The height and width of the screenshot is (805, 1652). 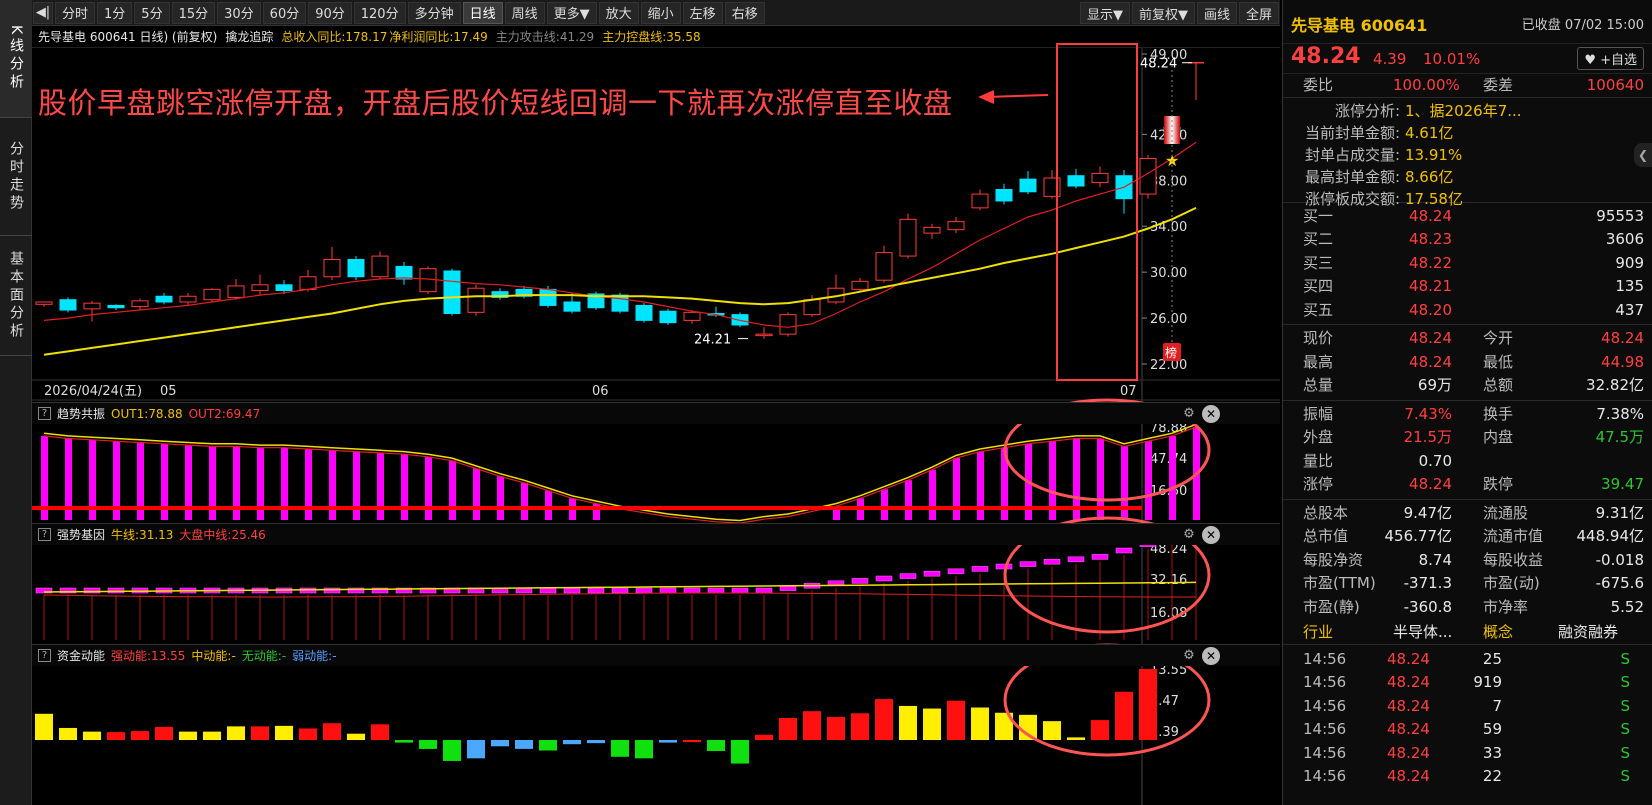 I want to click on zt-value: 8.66亿, so click(x=1429, y=176).